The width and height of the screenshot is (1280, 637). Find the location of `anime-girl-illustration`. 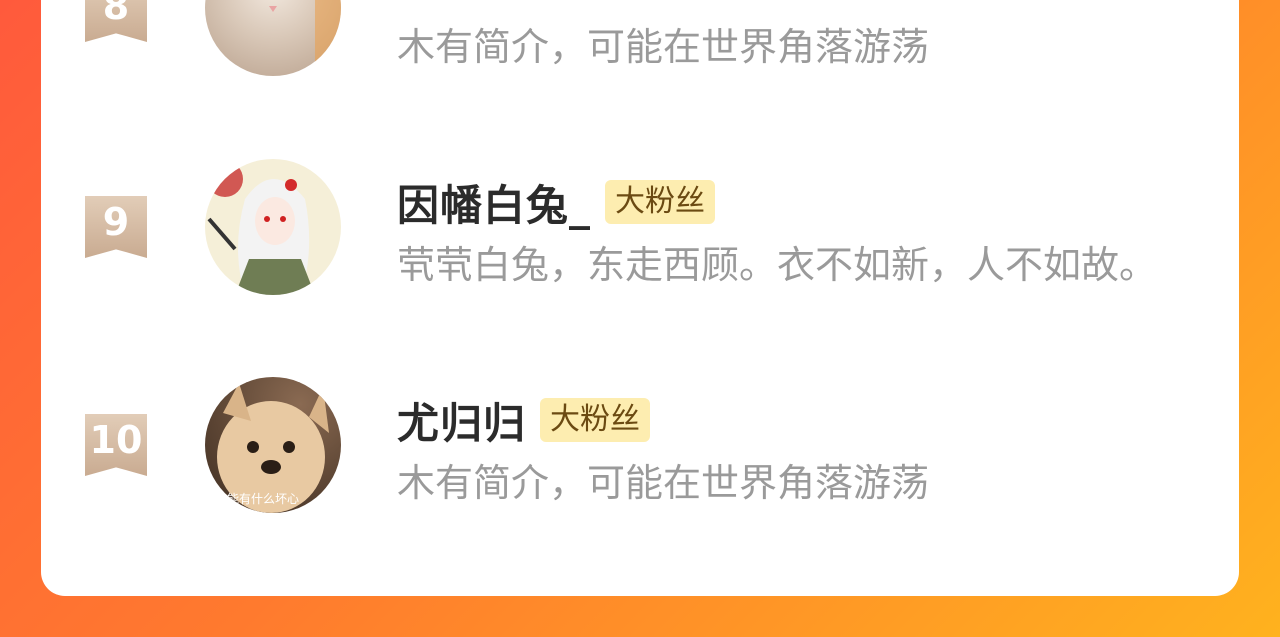

anime-girl-illustration is located at coordinates (273, 227).